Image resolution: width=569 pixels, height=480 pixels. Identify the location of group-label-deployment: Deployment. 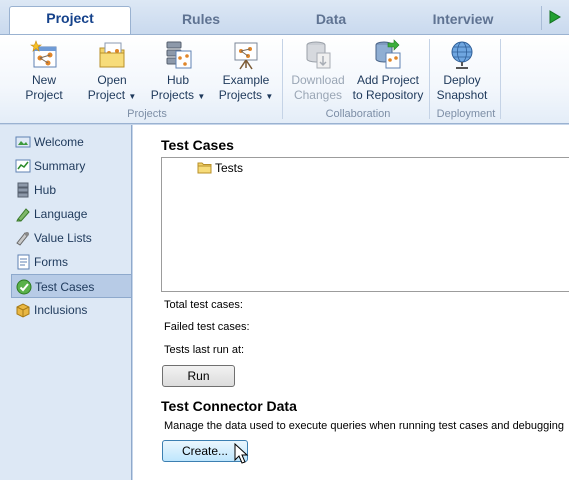
(466, 114).